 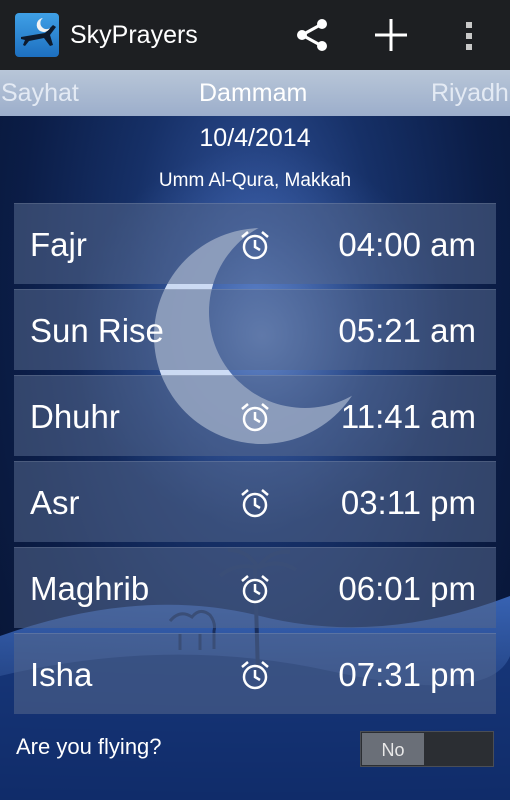 I want to click on calculation-method-label: Umm Al-Qura, Makkah, so click(x=255, y=180).